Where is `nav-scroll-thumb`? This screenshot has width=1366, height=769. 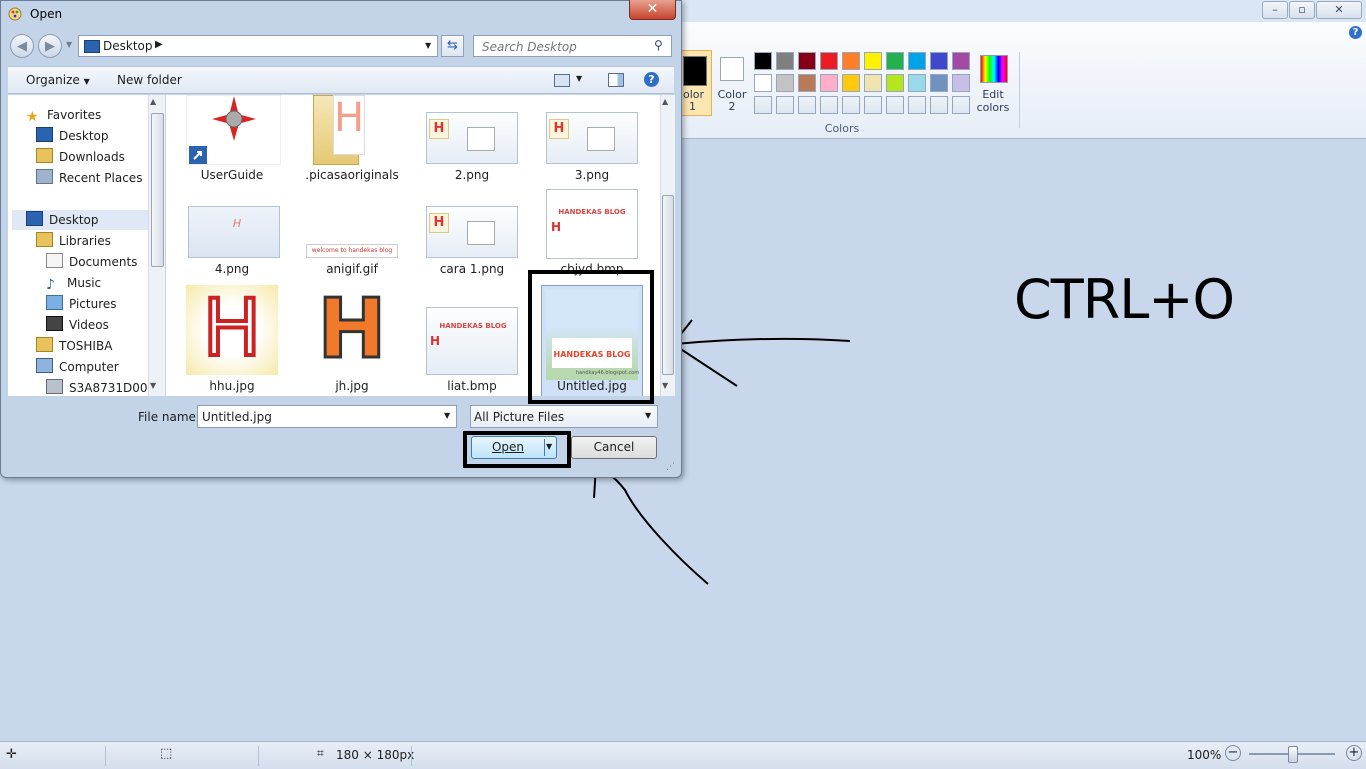 nav-scroll-thumb is located at coordinates (157, 190).